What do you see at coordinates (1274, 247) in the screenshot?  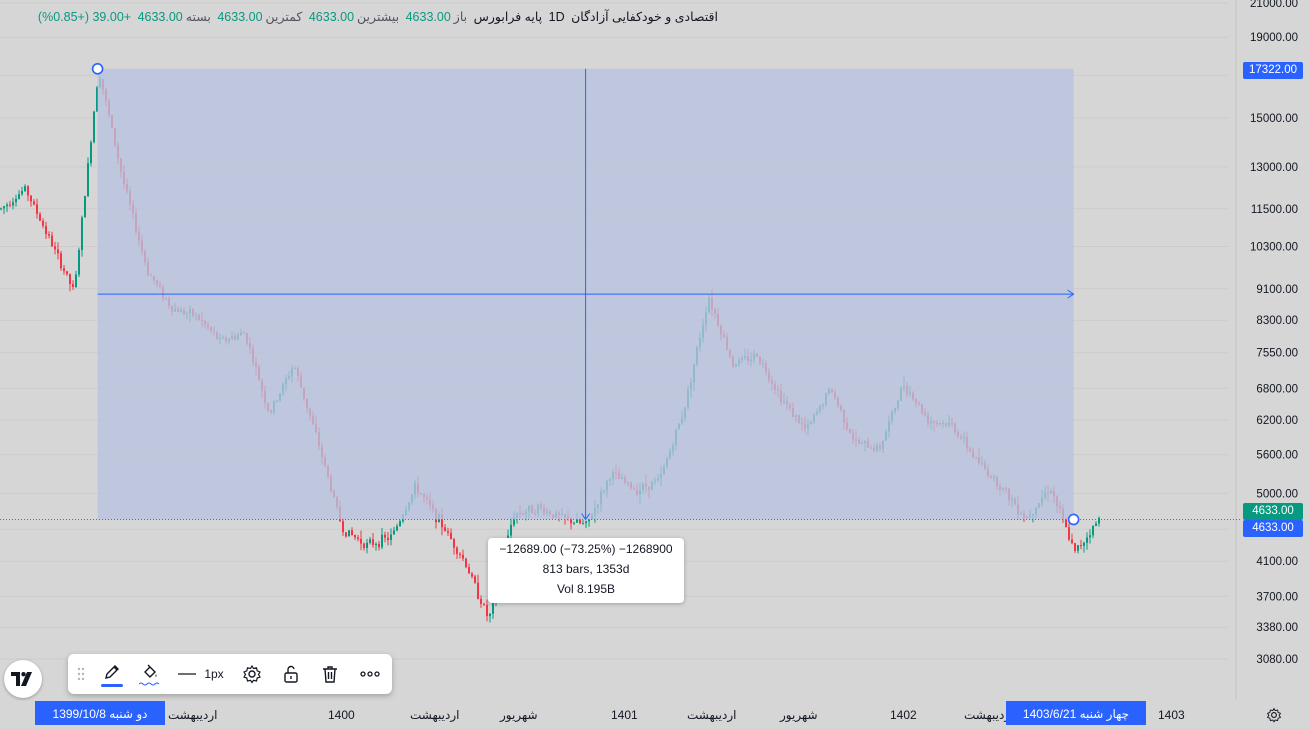 I see `price-tick-label: 10300.00` at bounding box center [1274, 247].